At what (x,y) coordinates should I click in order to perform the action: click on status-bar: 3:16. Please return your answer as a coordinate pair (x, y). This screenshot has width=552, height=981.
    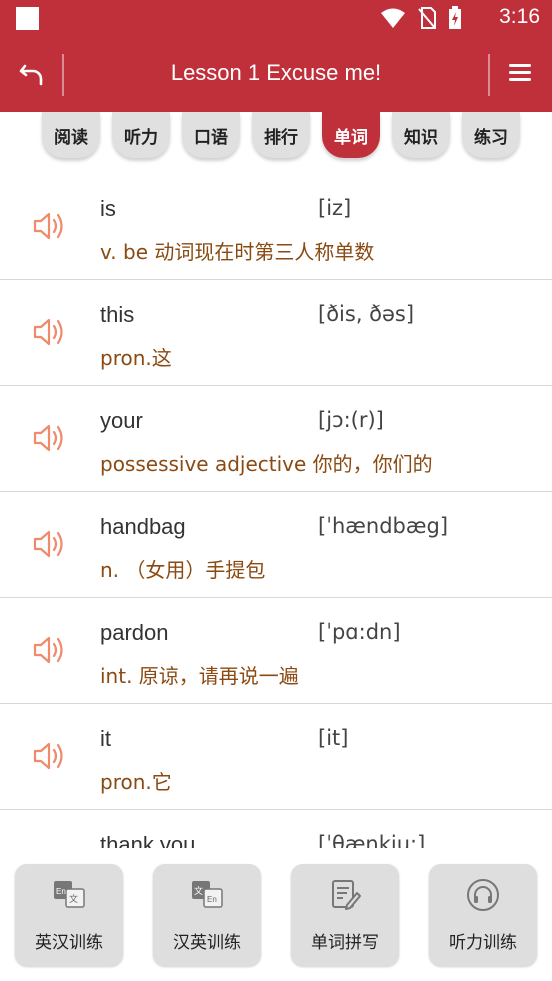
    Looking at the image, I should click on (276, 19).